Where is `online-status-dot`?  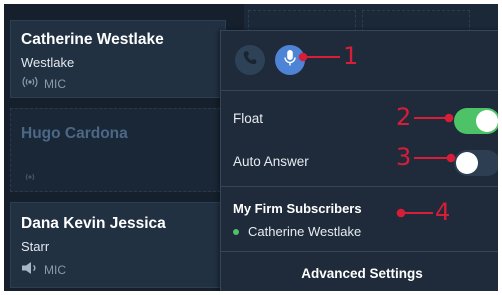
online-status-dot is located at coordinates (236, 231).